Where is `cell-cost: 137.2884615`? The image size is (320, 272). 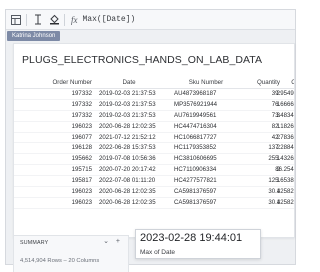
cell-cost: 137.2884615 is located at coordinates (274, 148).